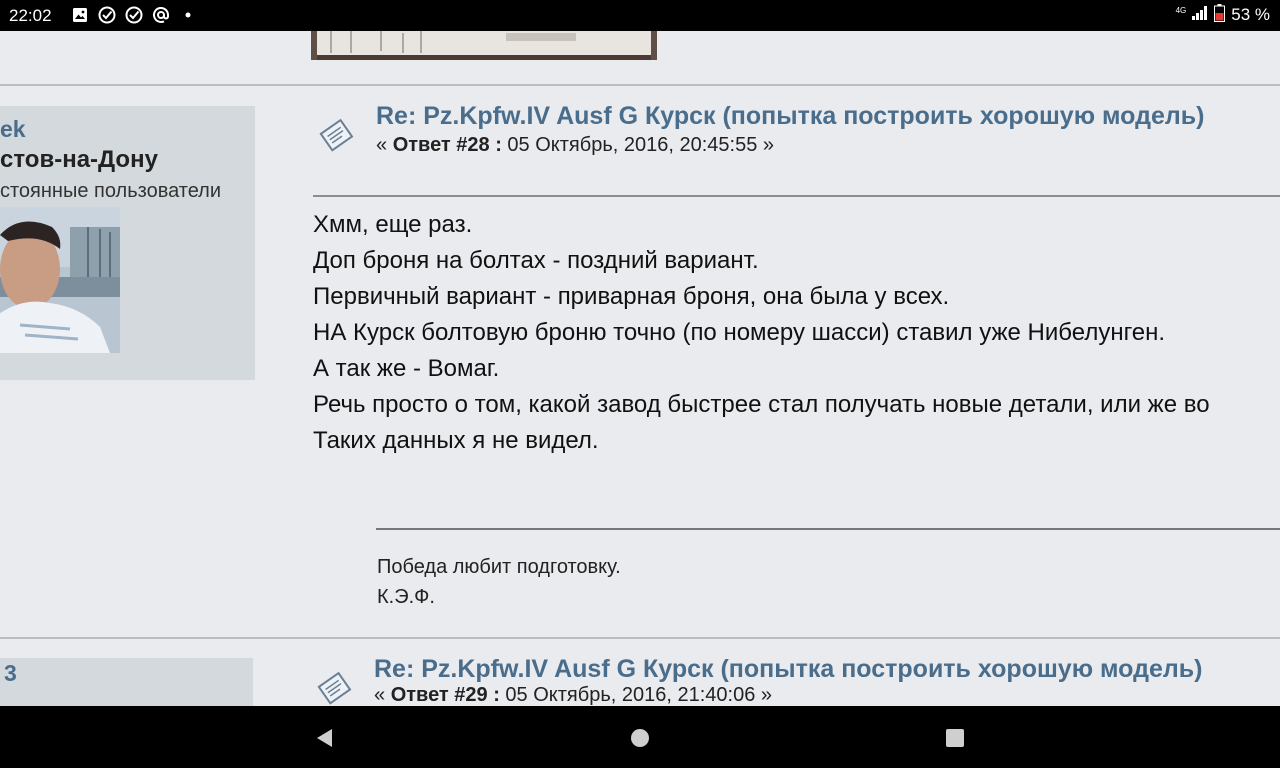 This screenshot has height=768, width=1280. I want to click on poster-group: стоянные пользователи, so click(111, 191).